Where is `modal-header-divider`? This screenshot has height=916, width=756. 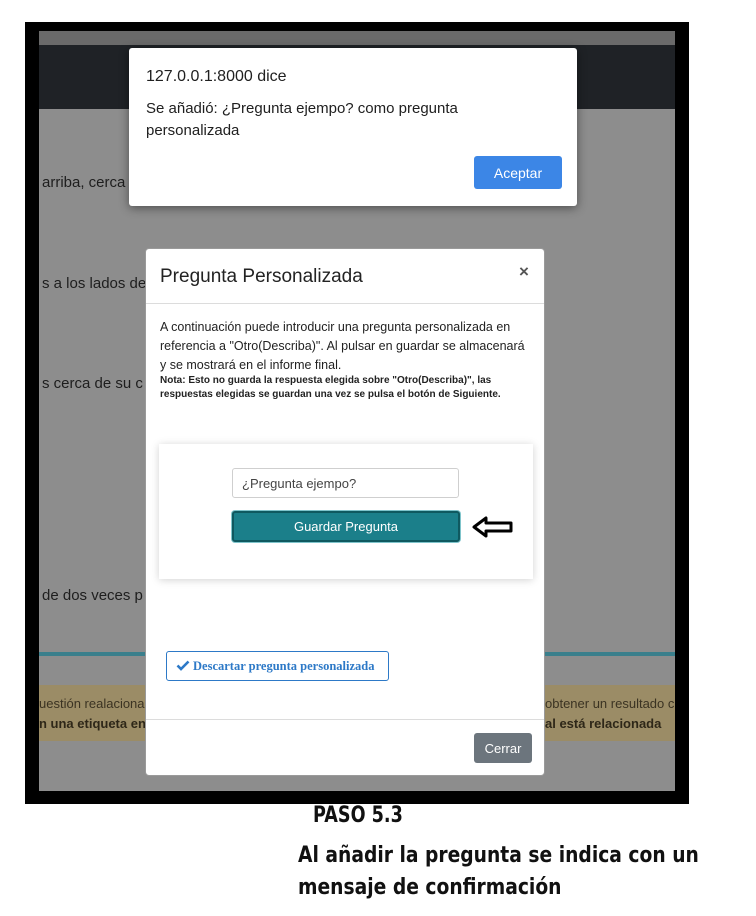
modal-header-divider is located at coordinates (345, 303).